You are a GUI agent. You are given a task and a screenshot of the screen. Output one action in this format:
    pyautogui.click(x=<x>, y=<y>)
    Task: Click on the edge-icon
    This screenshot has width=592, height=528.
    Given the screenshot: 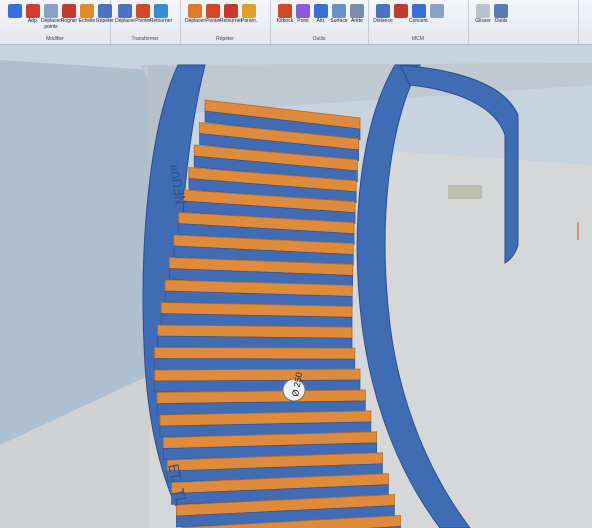 What is the action you would take?
    pyautogui.click(x=357, y=11)
    